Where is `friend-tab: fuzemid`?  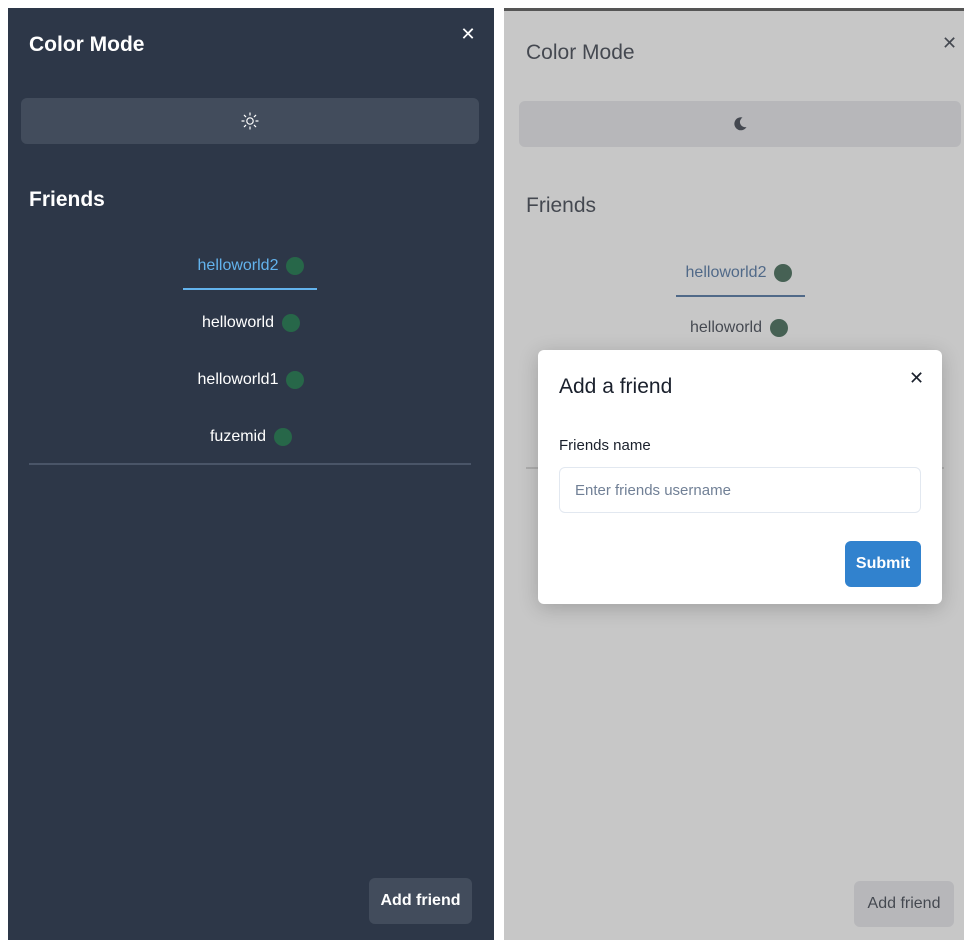
friend-tab: fuzemid is located at coordinates (251, 437).